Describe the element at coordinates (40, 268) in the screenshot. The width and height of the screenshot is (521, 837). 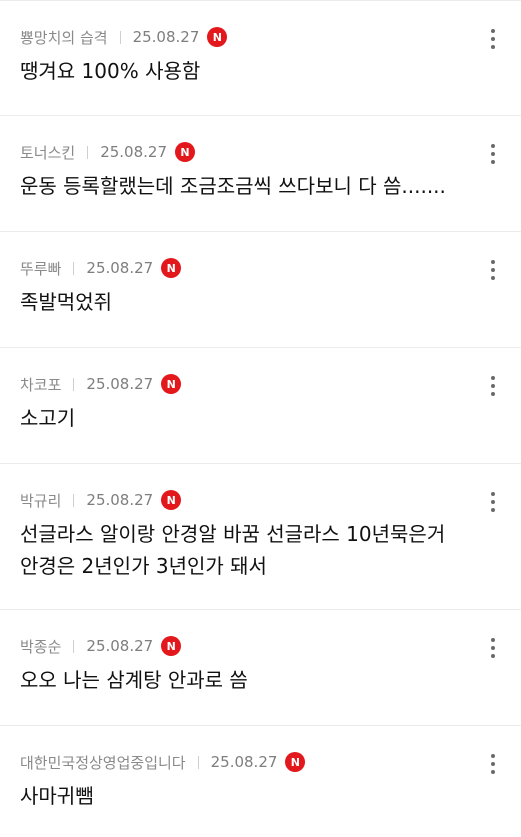
I see `comment-author: 뚜루빠` at that location.